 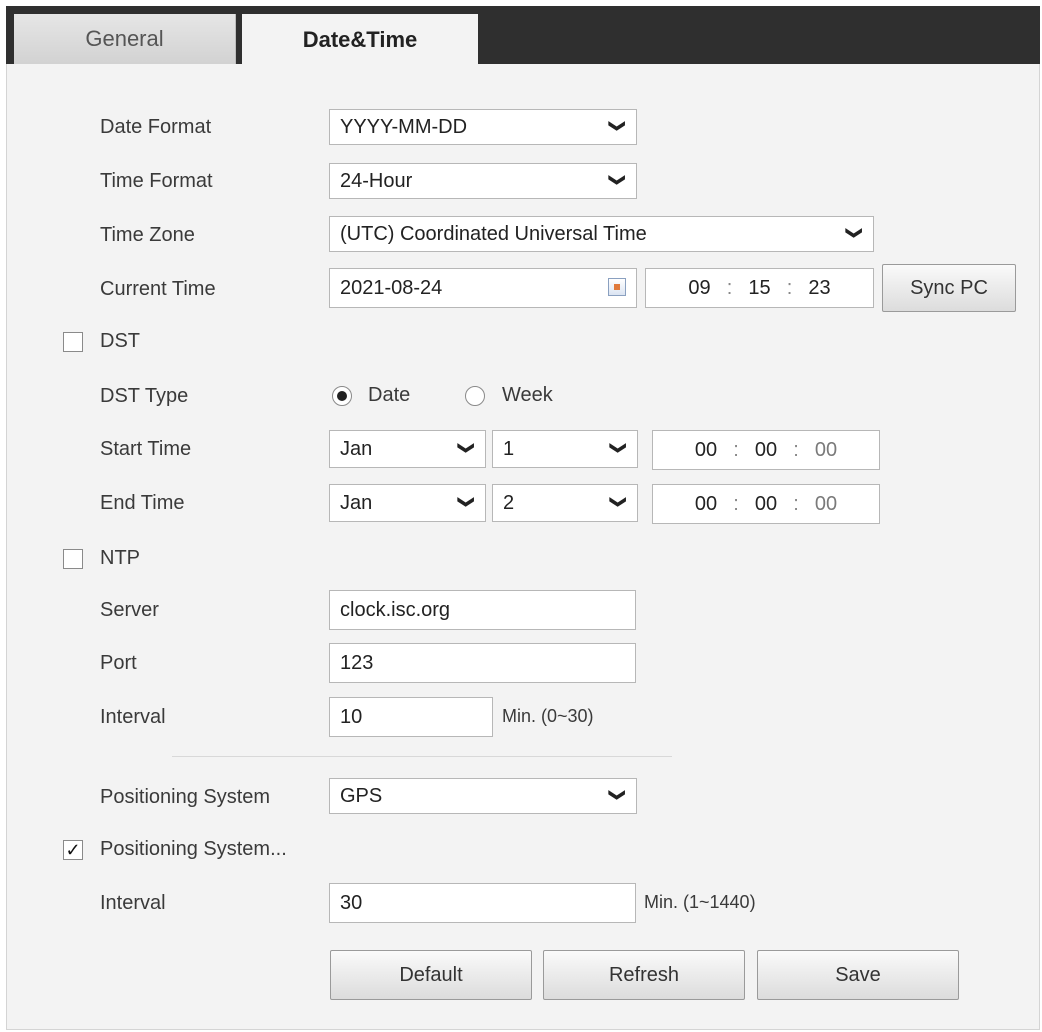 I want to click on start-day-select: 1 ❯, so click(x=565, y=449).